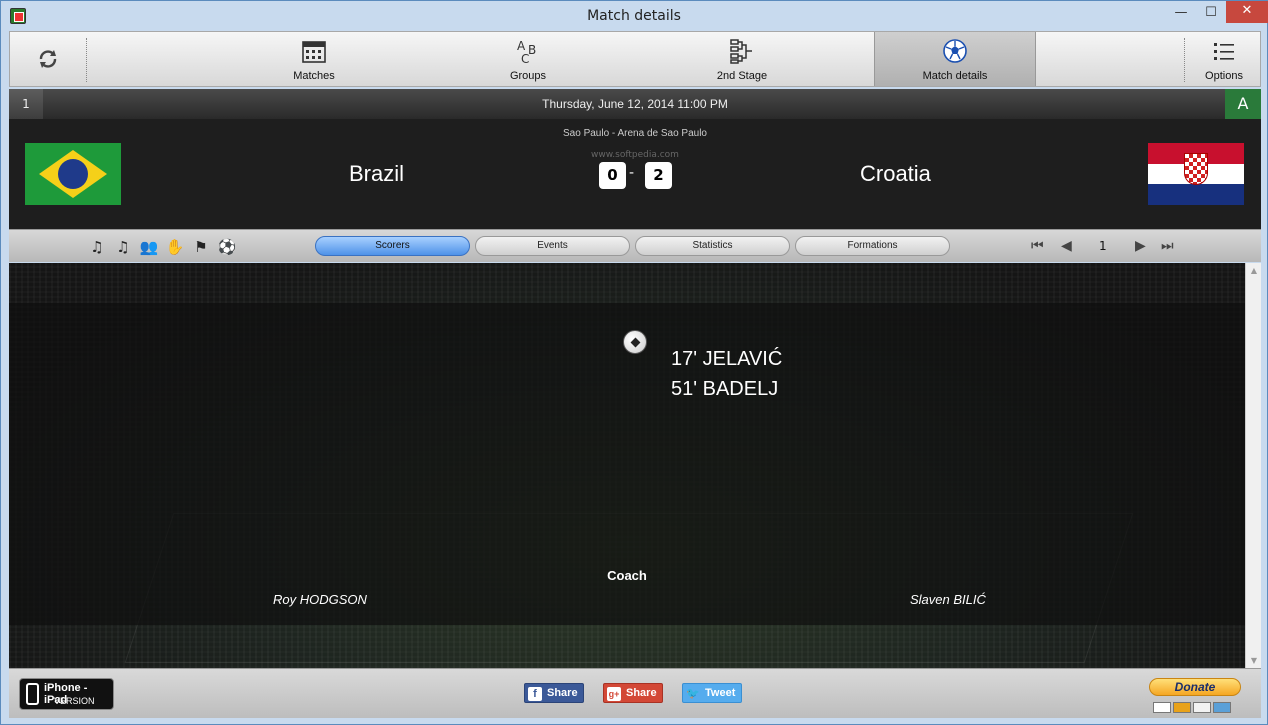  I want to click on home-coach: Roy HODGSON, so click(320, 599).